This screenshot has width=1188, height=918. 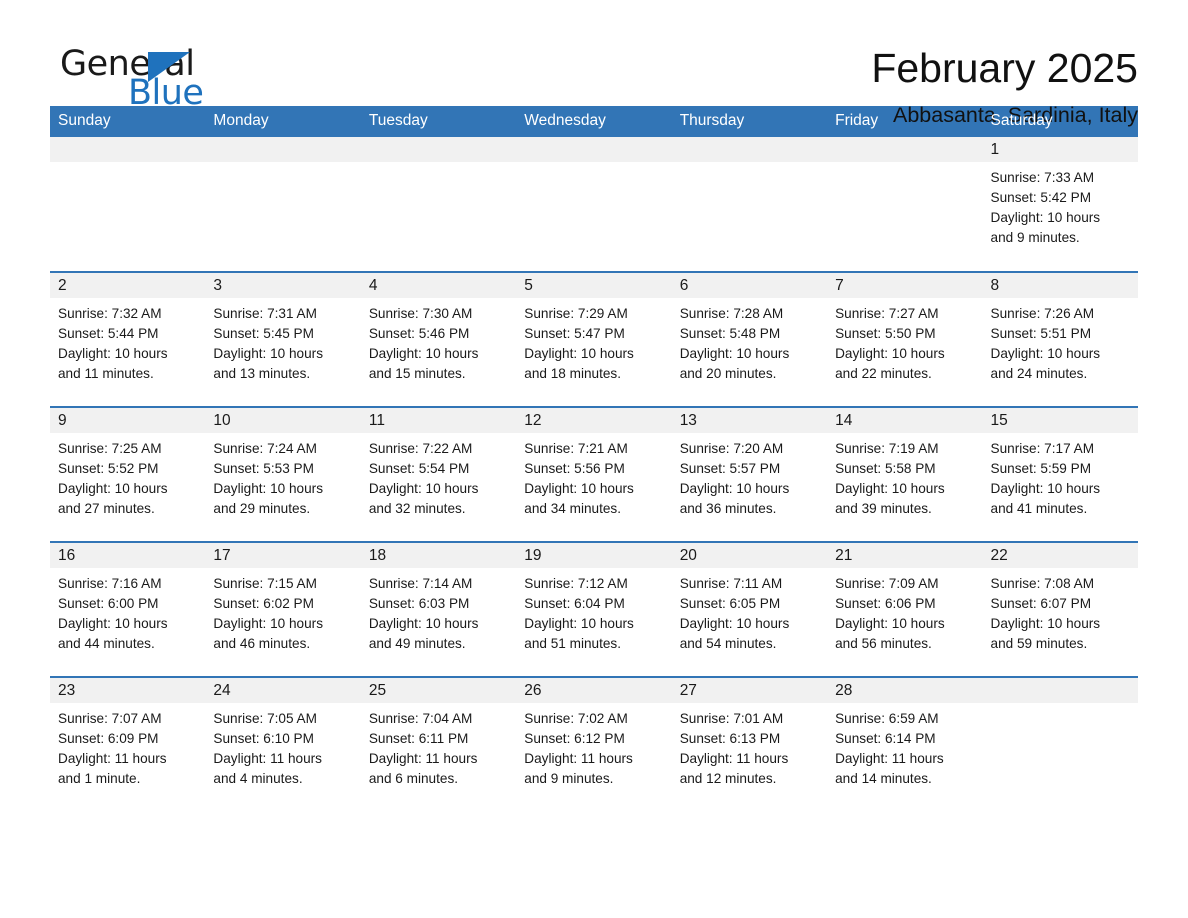 What do you see at coordinates (1060, 285) in the screenshot?
I see `day-number: 8` at bounding box center [1060, 285].